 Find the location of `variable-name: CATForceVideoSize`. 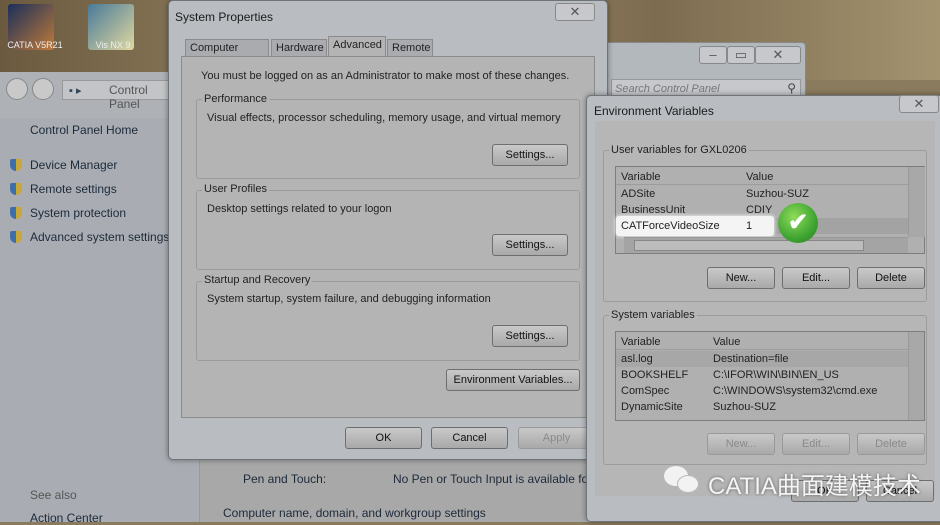

variable-name: CATForceVideoSize is located at coordinates (670, 226).